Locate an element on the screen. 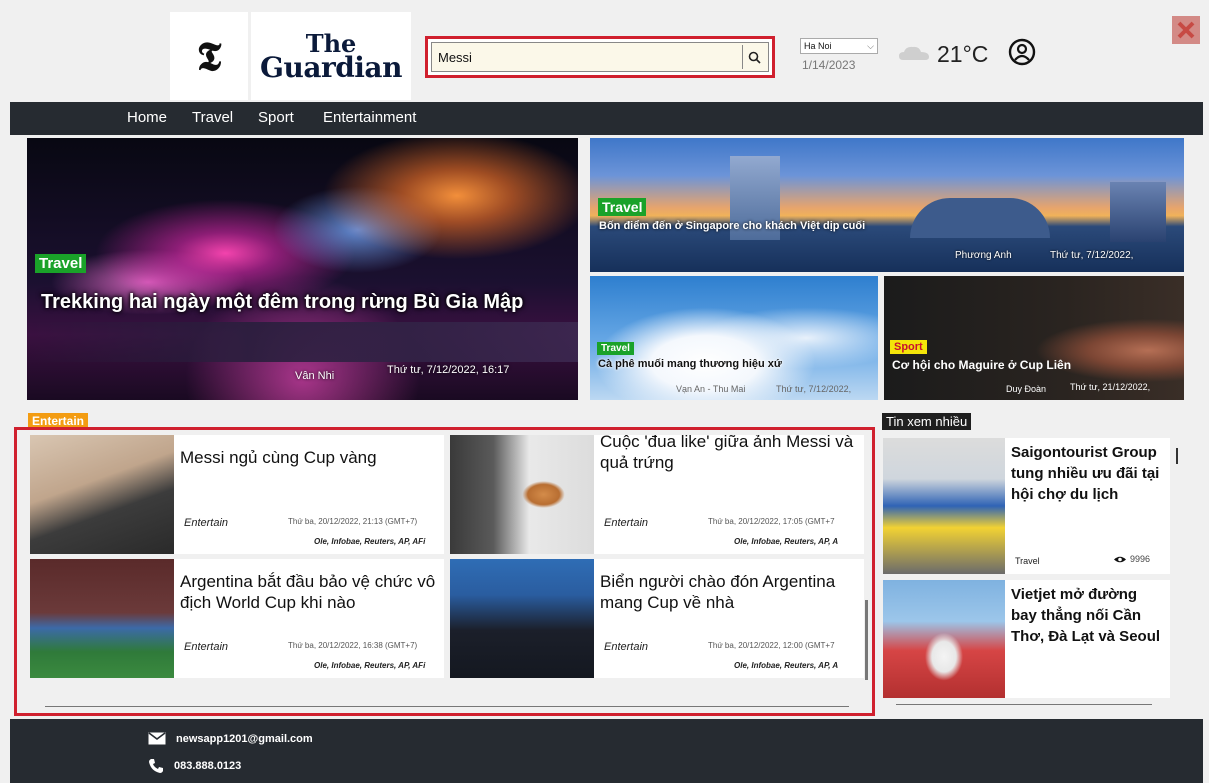 The height and width of the screenshot is (783, 1209). category-tag: Sport is located at coordinates (908, 347).